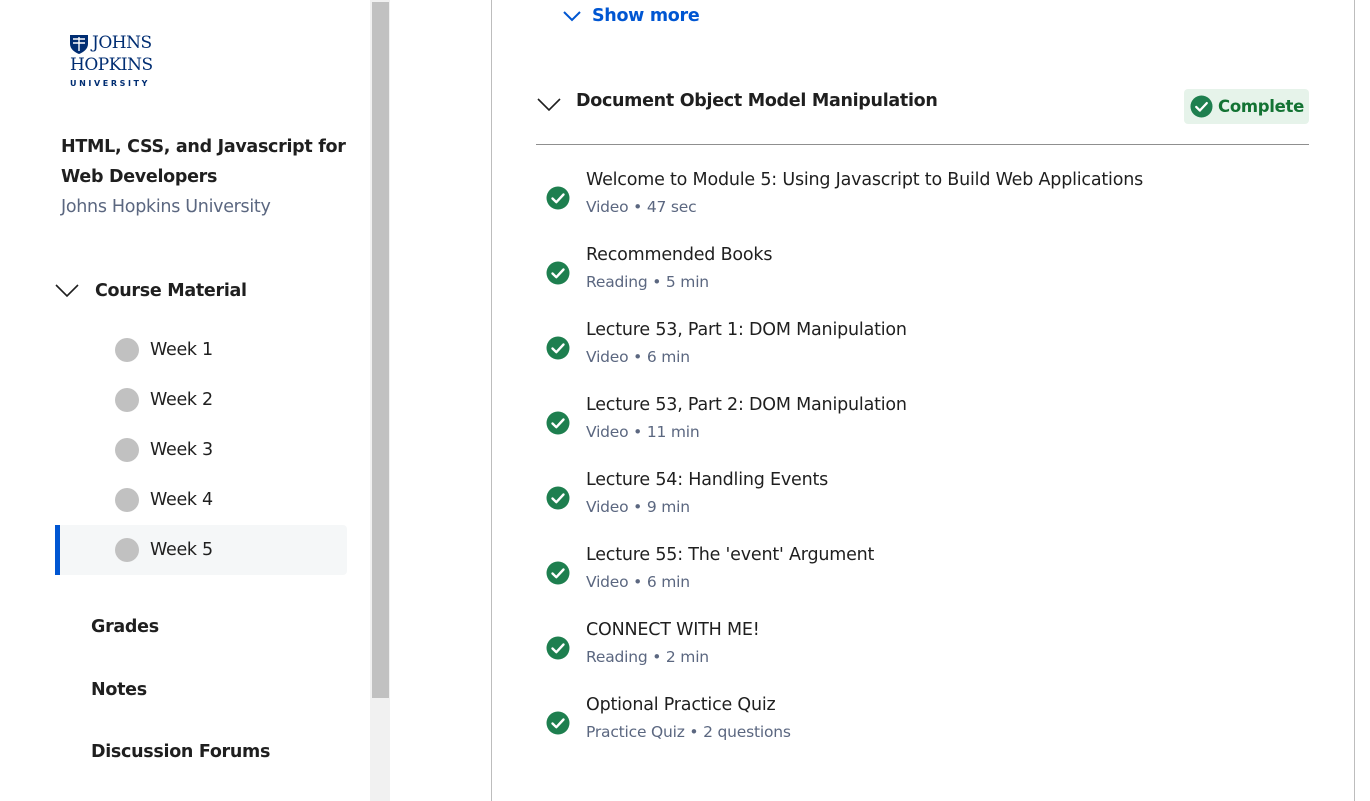 This screenshot has height=801, width=1370. I want to click on show-more-label: Show more, so click(646, 16).